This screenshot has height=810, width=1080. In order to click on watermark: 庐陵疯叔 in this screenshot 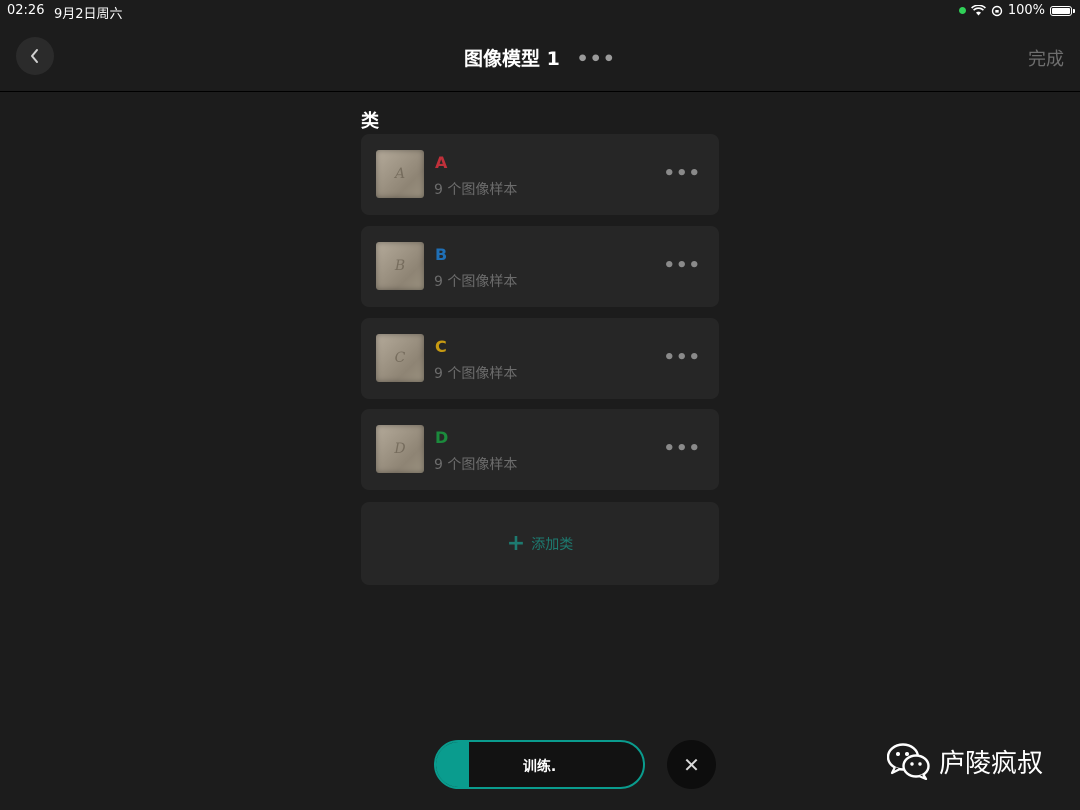, I will do `click(965, 761)`.